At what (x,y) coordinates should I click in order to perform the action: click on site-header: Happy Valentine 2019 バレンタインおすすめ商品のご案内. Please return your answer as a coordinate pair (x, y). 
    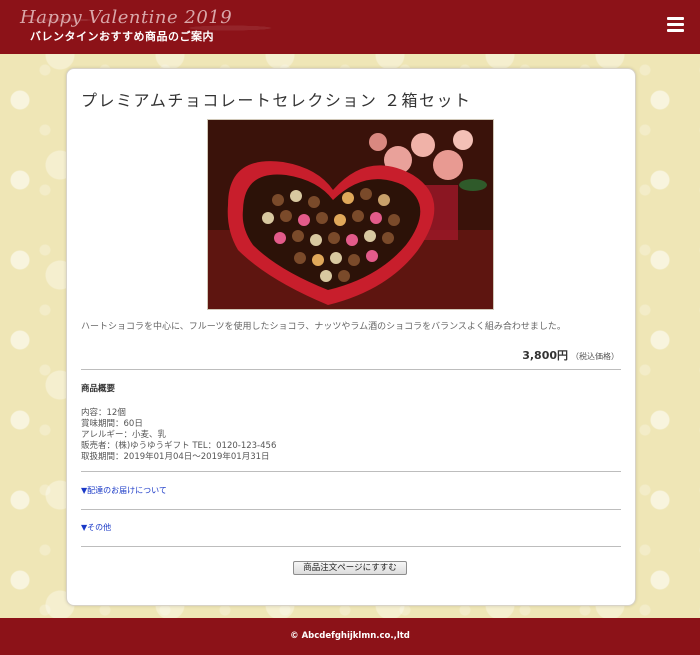
    Looking at the image, I should click on (350, 27).